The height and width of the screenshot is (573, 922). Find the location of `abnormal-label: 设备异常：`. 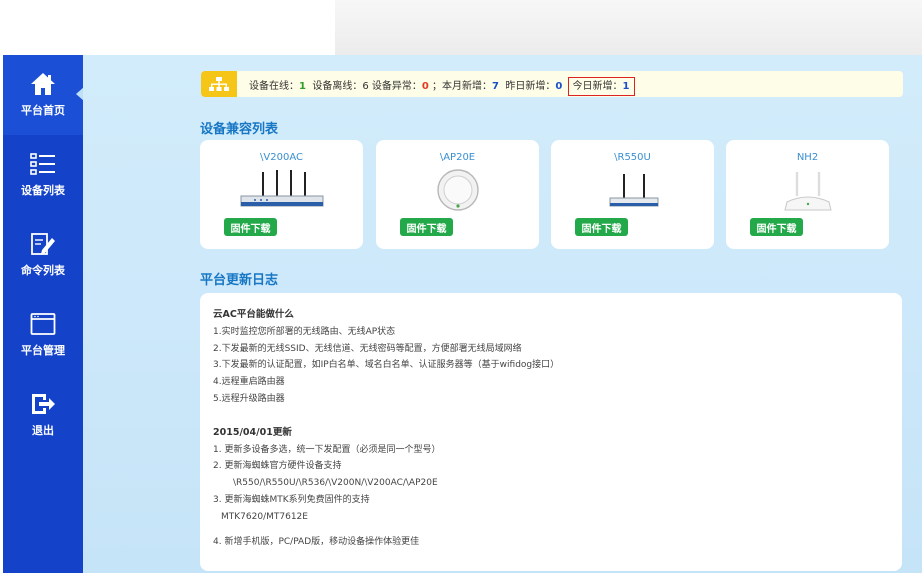

abnormal-label: 设备异常： is located at coordinates (396, 86).